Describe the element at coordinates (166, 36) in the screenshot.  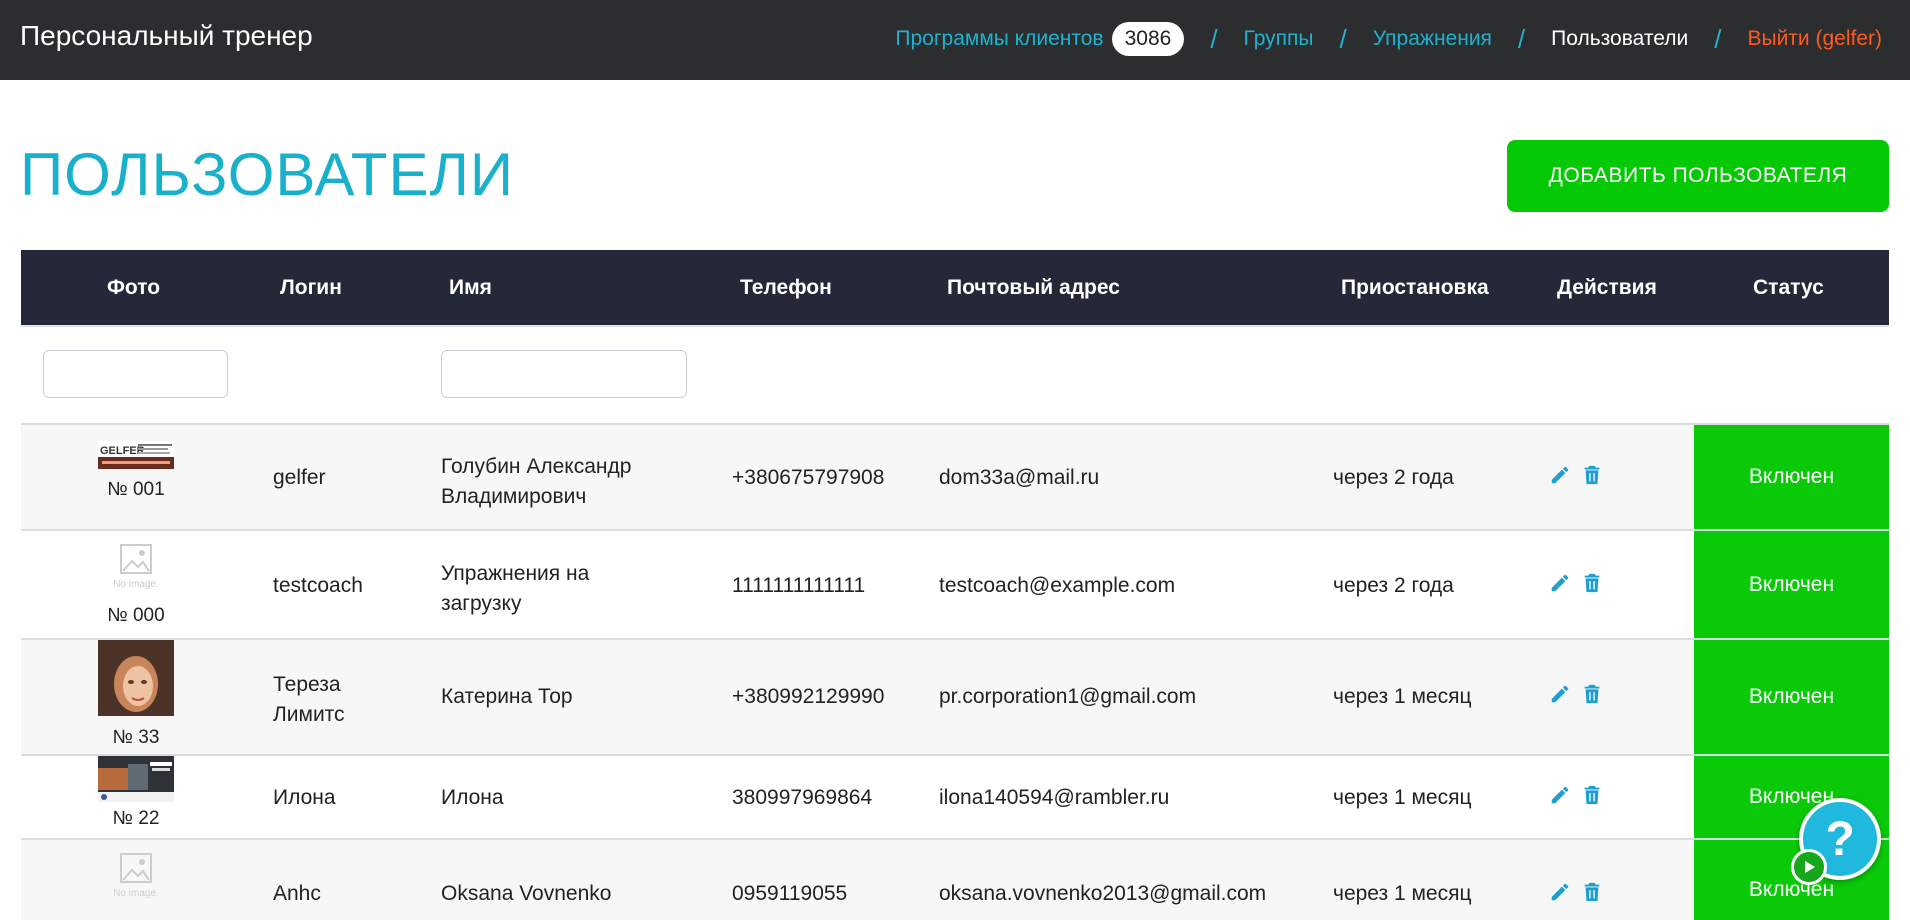
I see `brand-title: Персональный тренер` at that location.